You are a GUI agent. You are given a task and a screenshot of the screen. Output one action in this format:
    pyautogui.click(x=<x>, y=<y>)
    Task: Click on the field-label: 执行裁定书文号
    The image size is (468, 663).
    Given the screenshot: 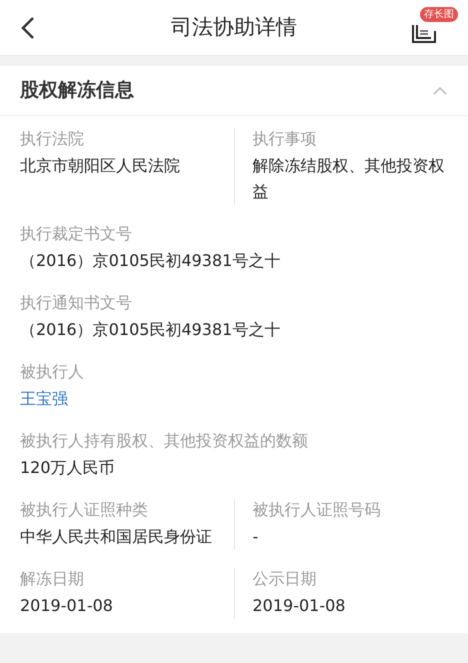 What is the action you would take?
    pyautogui.click(x=76, y=234)
    